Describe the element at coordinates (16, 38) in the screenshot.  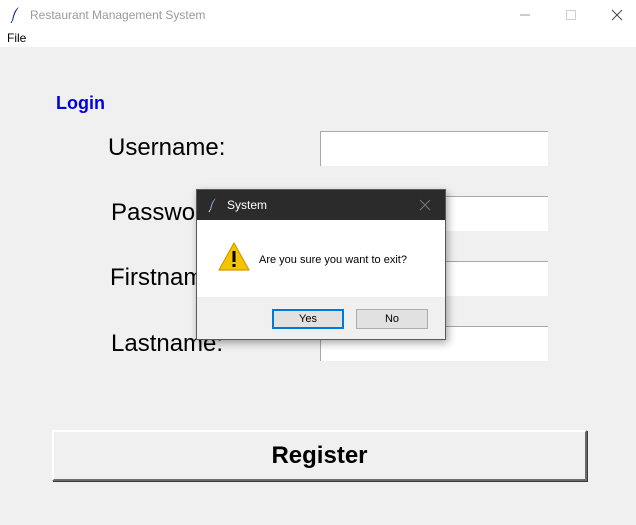
I see `menu-file: File` at that location.